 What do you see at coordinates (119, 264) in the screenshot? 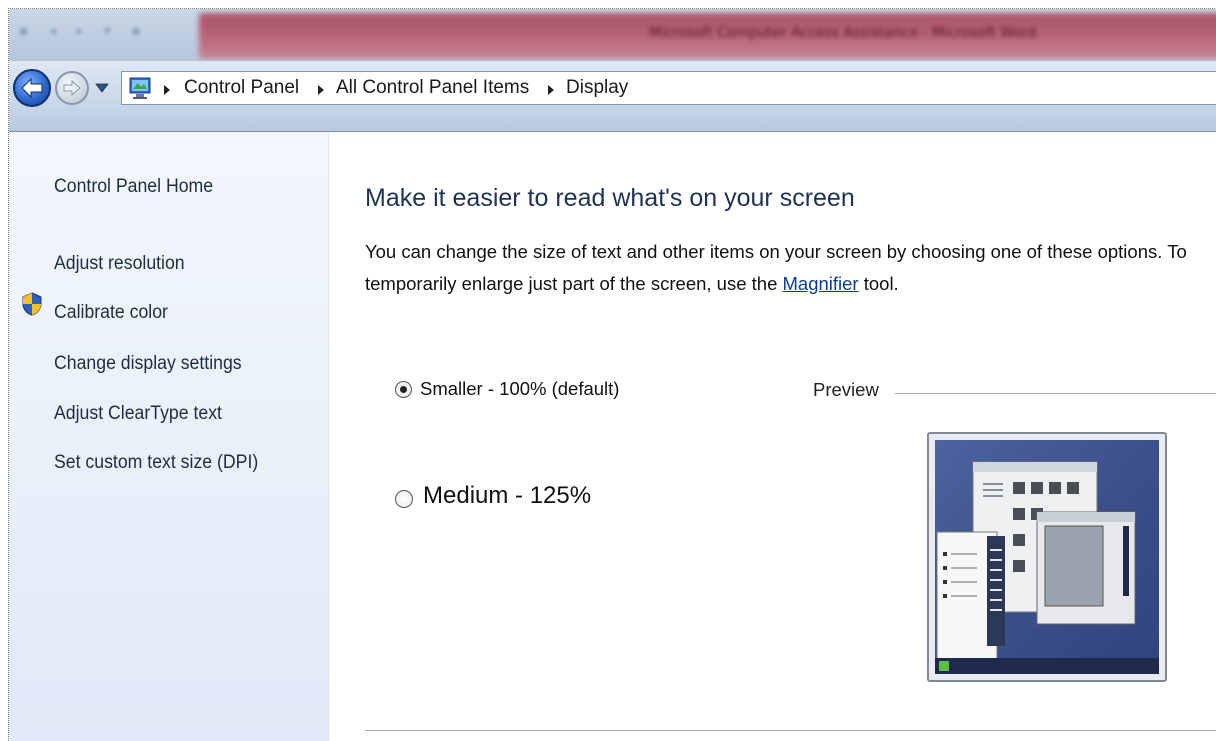
I see `sidebar-link-adjust-resolution: Adjust resolution` at bounding box center [119, 264].